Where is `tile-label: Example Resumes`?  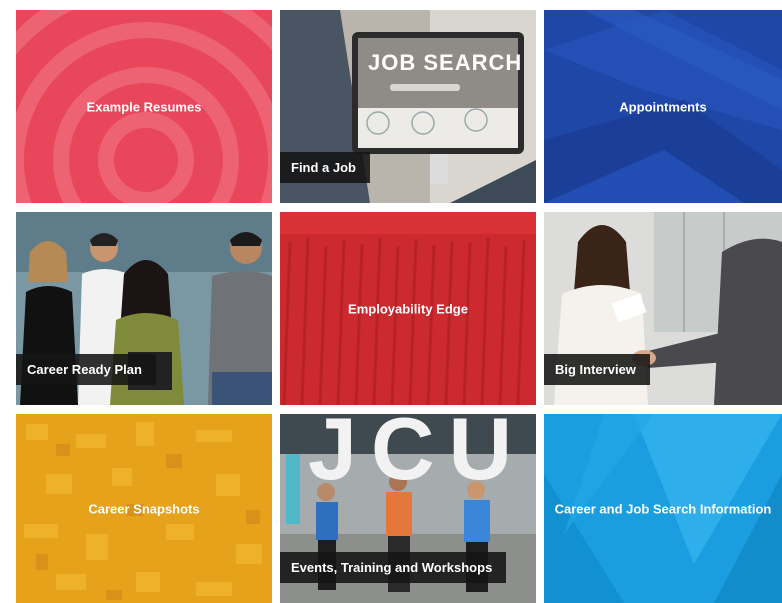
tile-label: Example Resumes is located at coordinates (144, 106).